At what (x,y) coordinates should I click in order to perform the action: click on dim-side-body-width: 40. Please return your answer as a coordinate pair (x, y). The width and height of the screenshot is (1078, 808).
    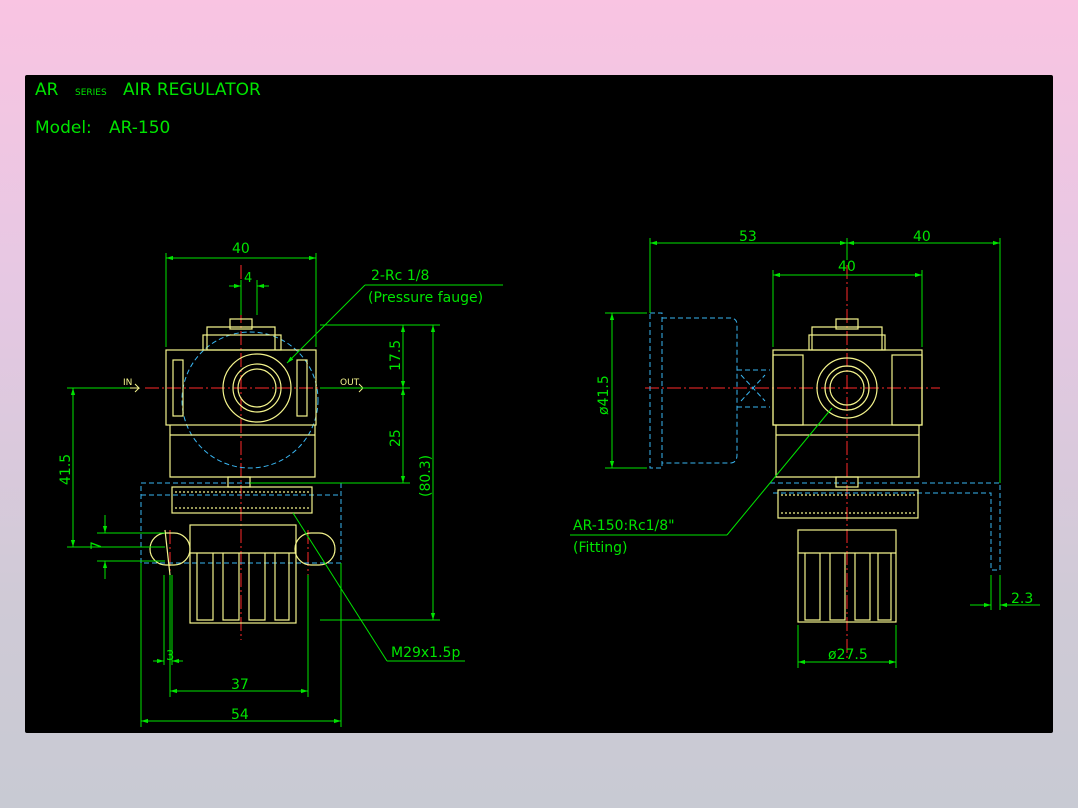
    Looking at the image, I should click on (847, 267).